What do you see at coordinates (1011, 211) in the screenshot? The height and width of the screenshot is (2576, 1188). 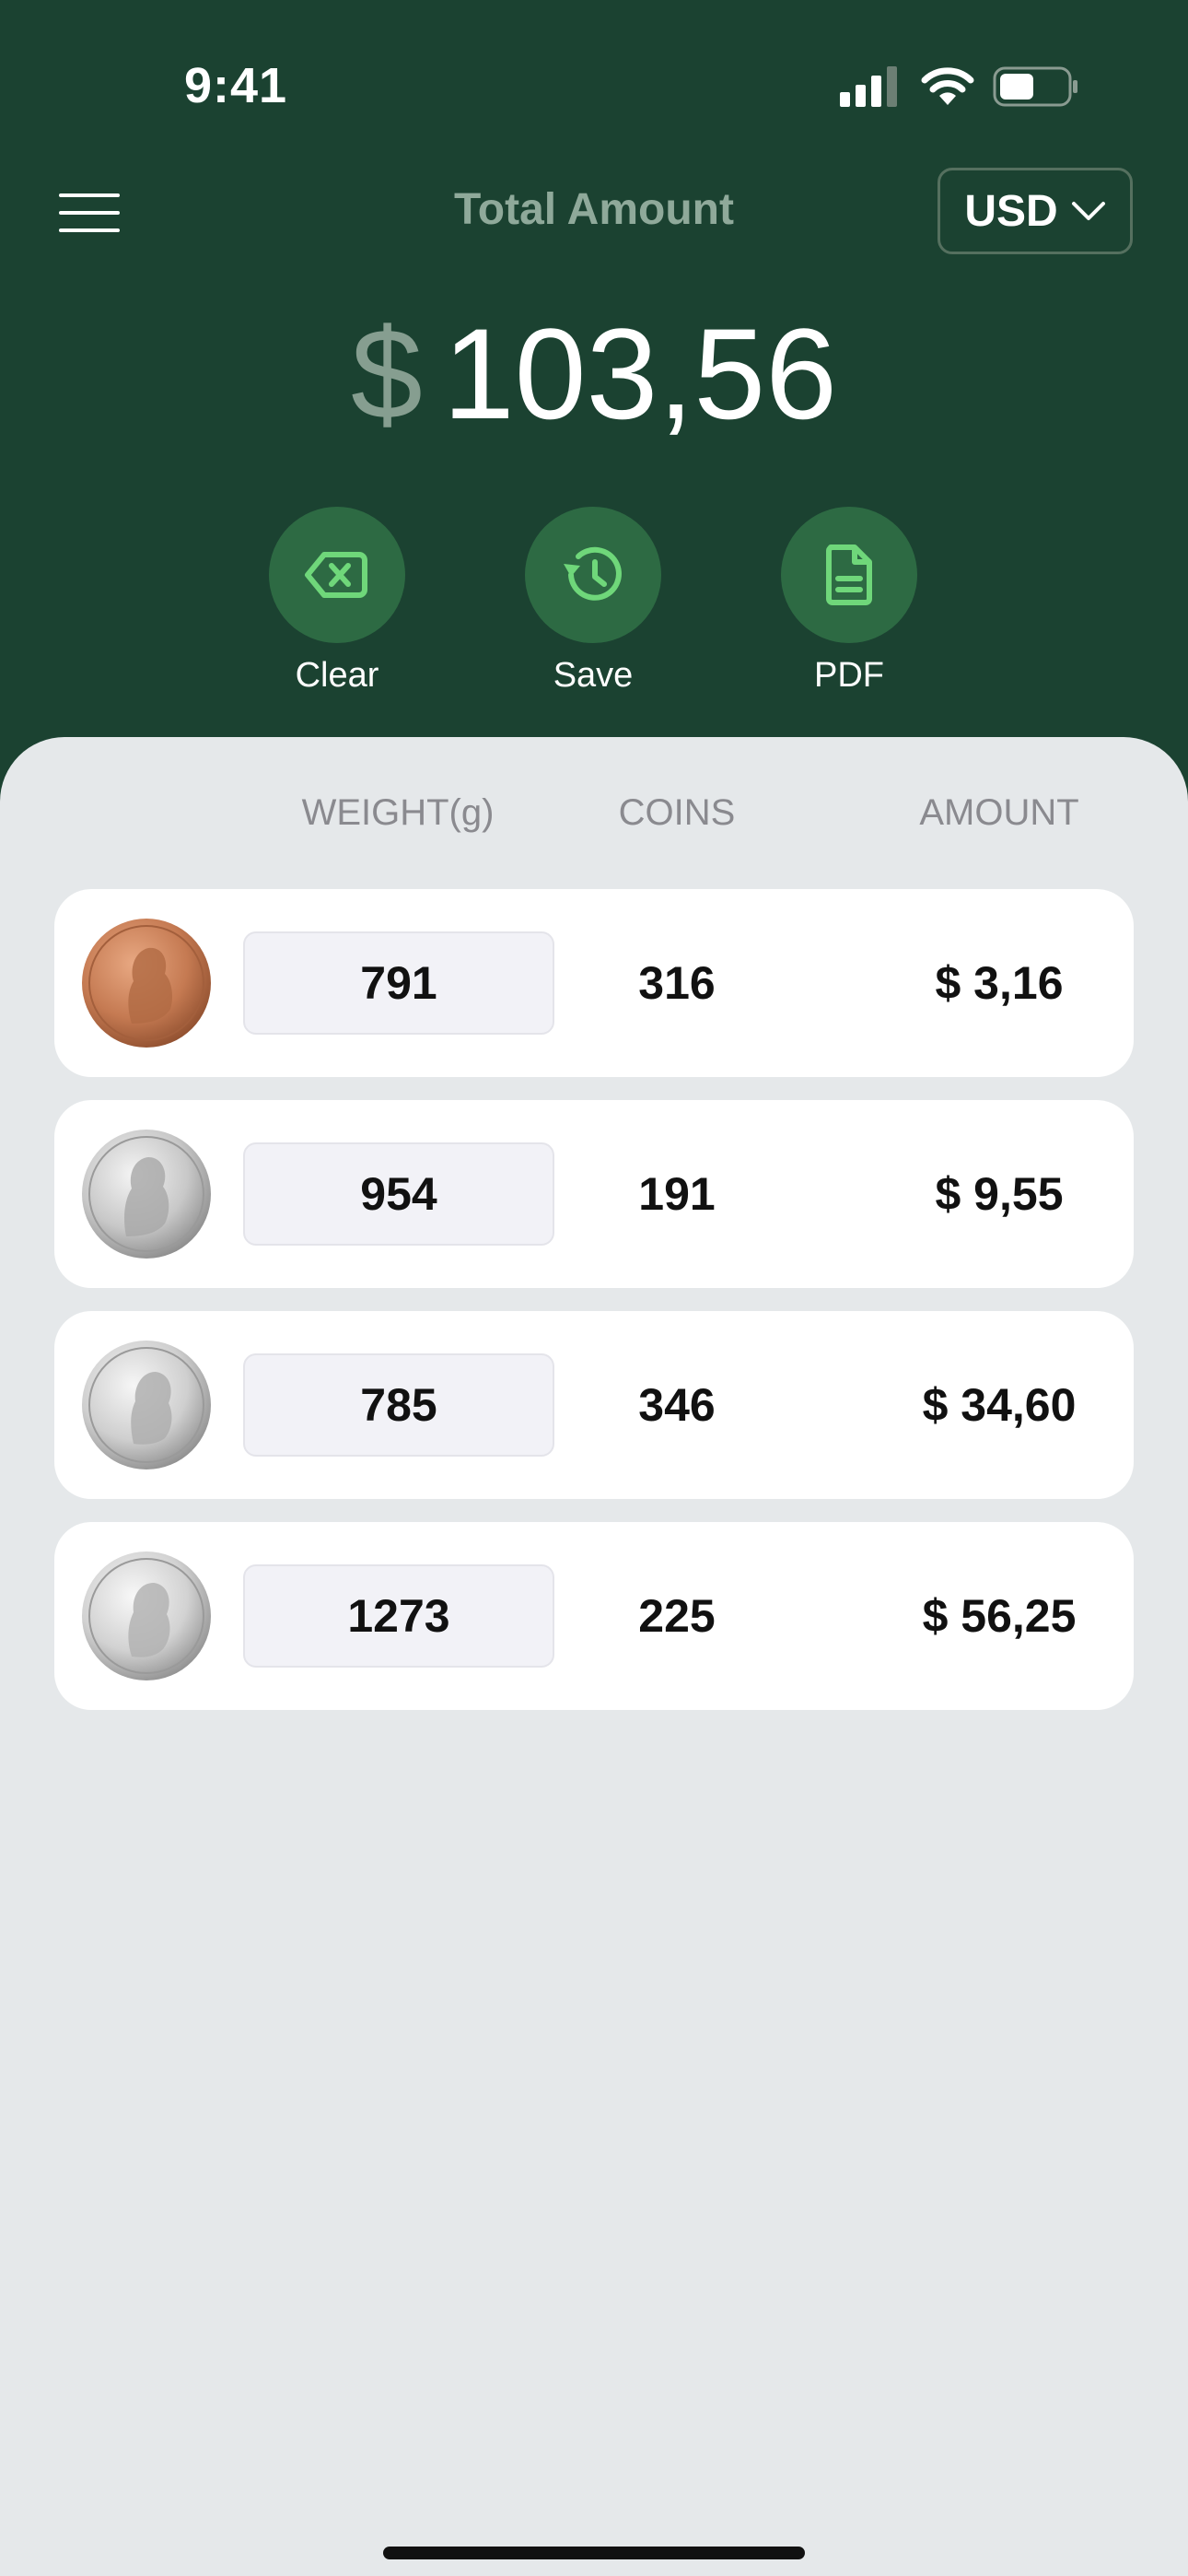 I see `currency-label: USD` at bounding box center [1011, 211].